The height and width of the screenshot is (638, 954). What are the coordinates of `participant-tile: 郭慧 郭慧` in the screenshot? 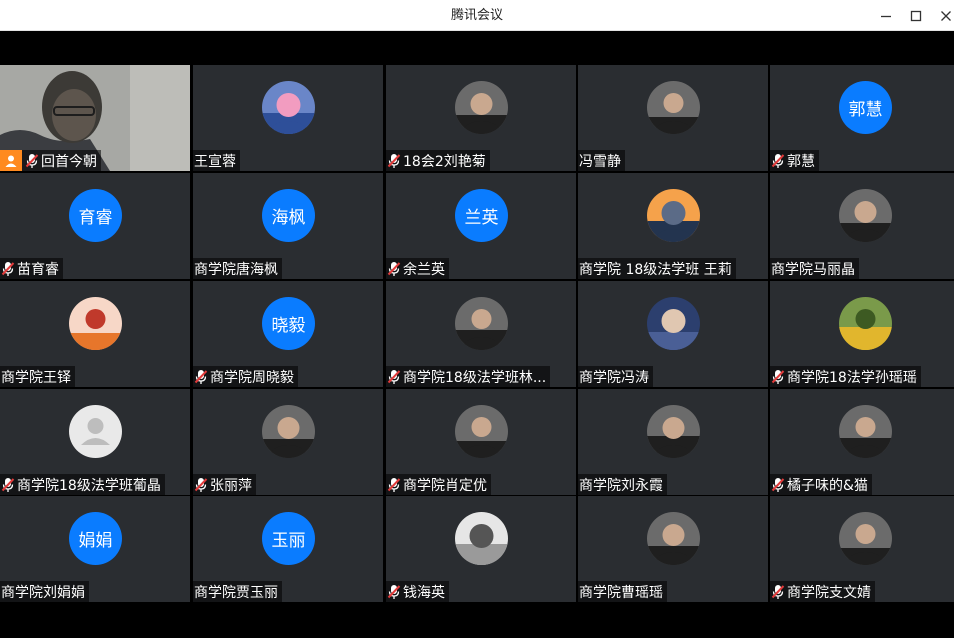 It's located at (862, 118).